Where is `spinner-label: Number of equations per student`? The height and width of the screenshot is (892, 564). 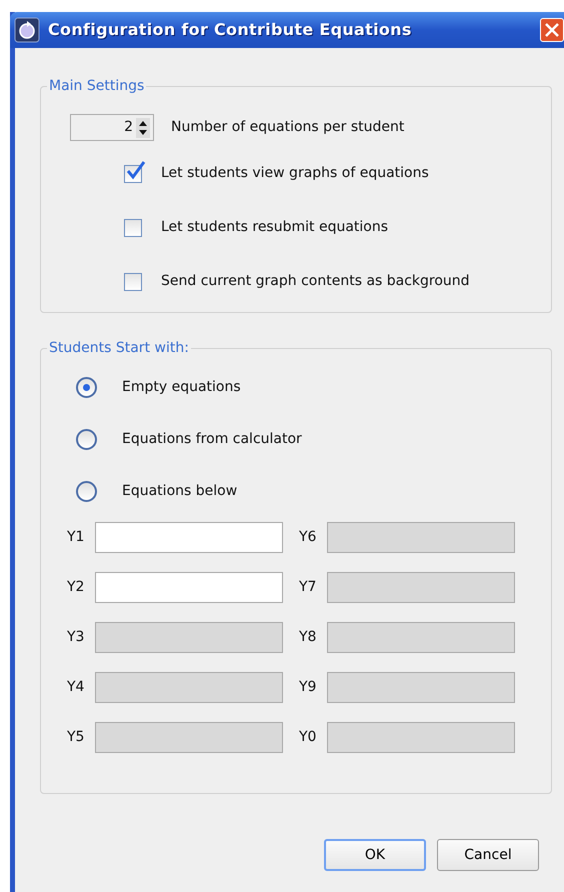
spinner-label: Number of equations per student is located at coordinates (287, 127).